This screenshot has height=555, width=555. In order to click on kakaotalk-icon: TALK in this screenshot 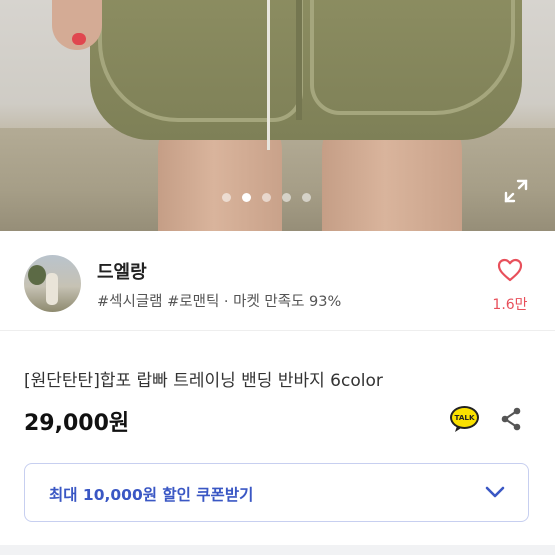, I will do `click(464, 419)`.